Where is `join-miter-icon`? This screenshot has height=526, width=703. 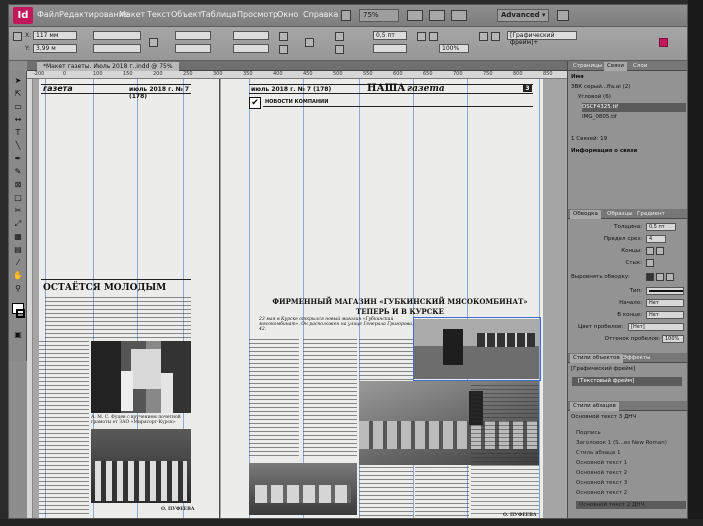
join-miter-icon is located at coordinates (650, 263).